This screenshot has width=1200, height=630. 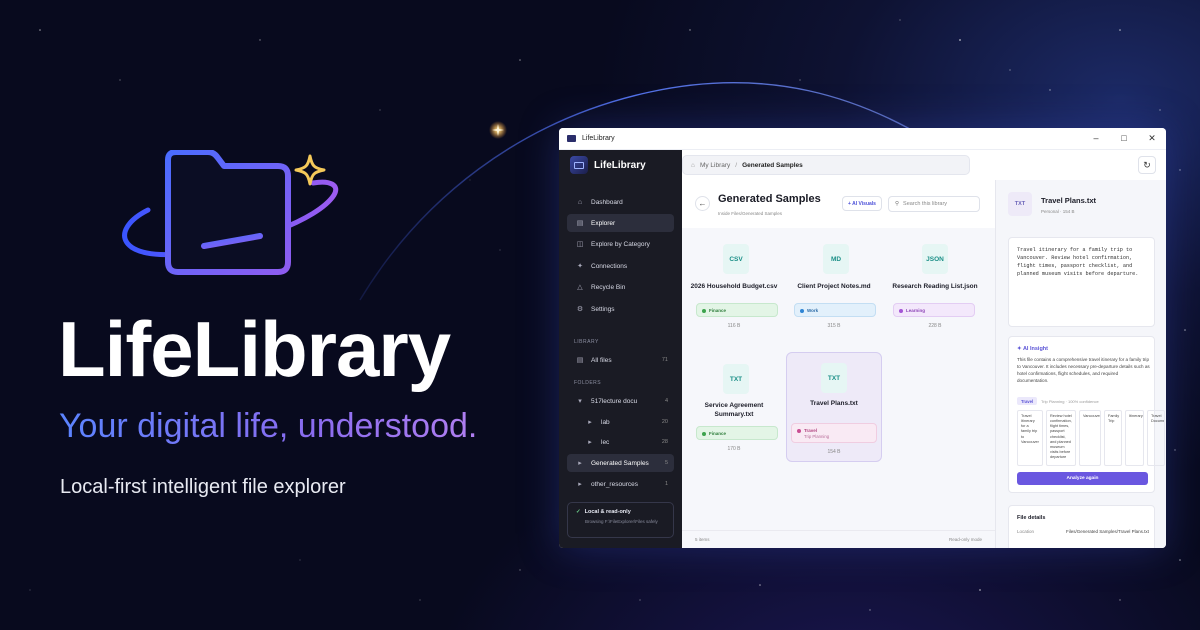 I want to click on sidebar-item-all-files: ▤ All files 71, so click(x=620, y=360).